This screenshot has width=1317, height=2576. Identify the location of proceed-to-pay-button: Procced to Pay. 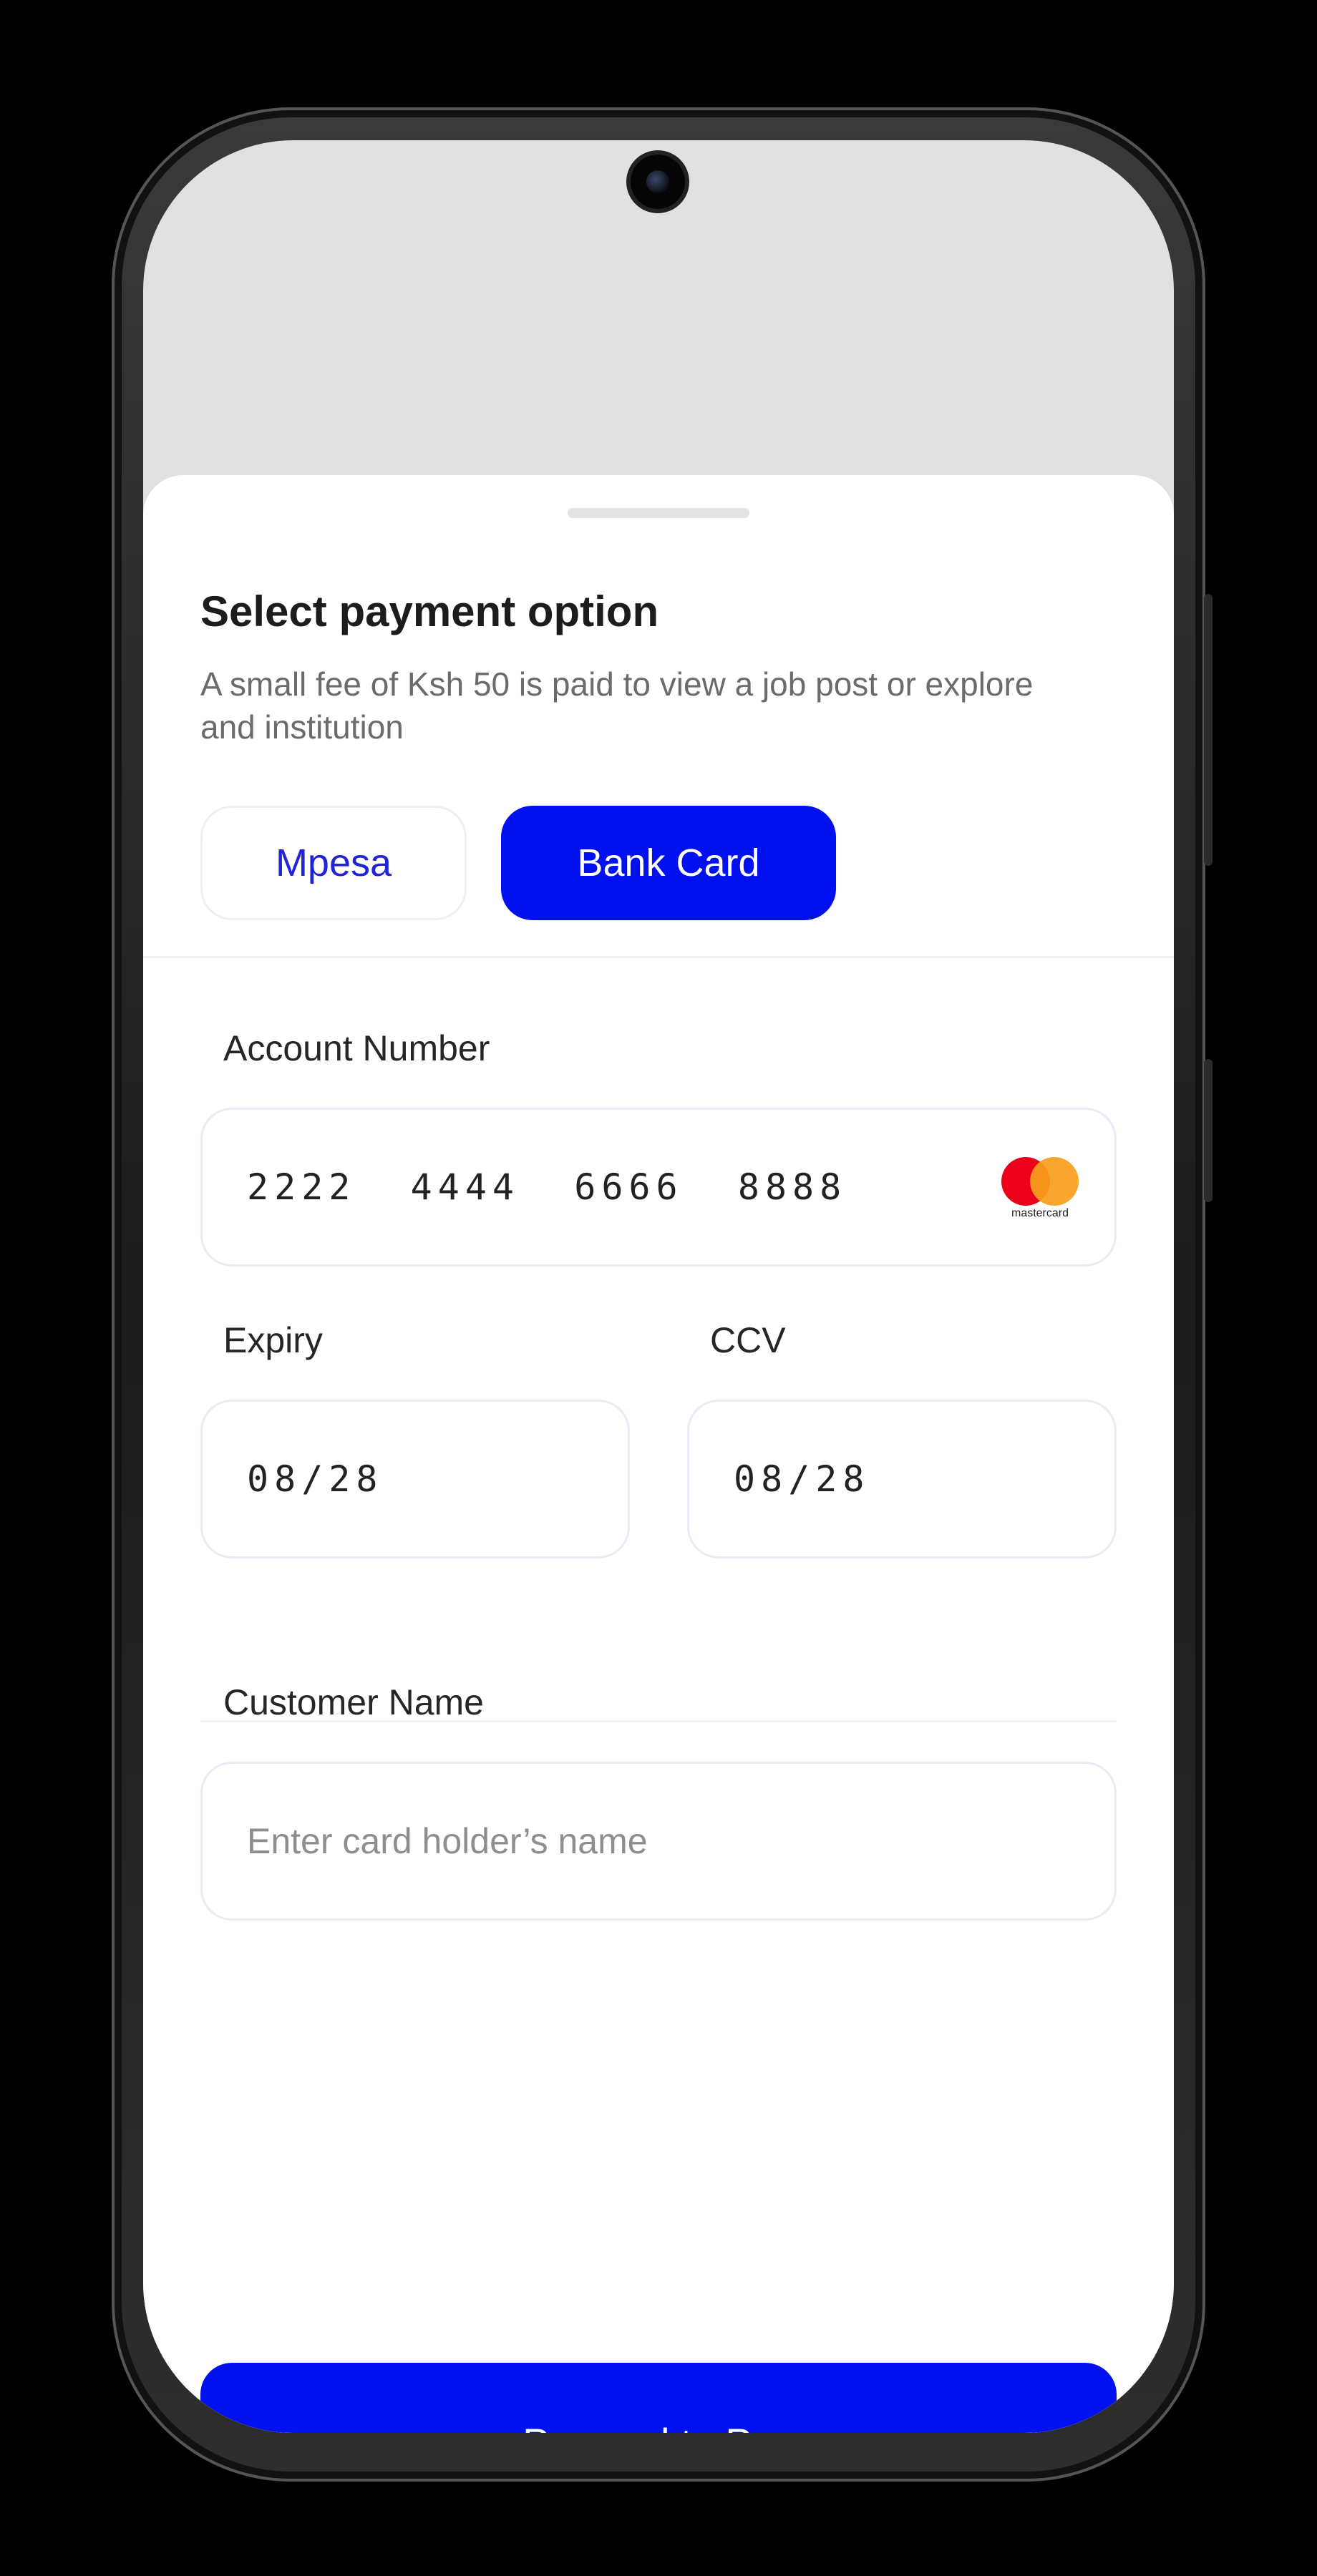
(658, 2398).